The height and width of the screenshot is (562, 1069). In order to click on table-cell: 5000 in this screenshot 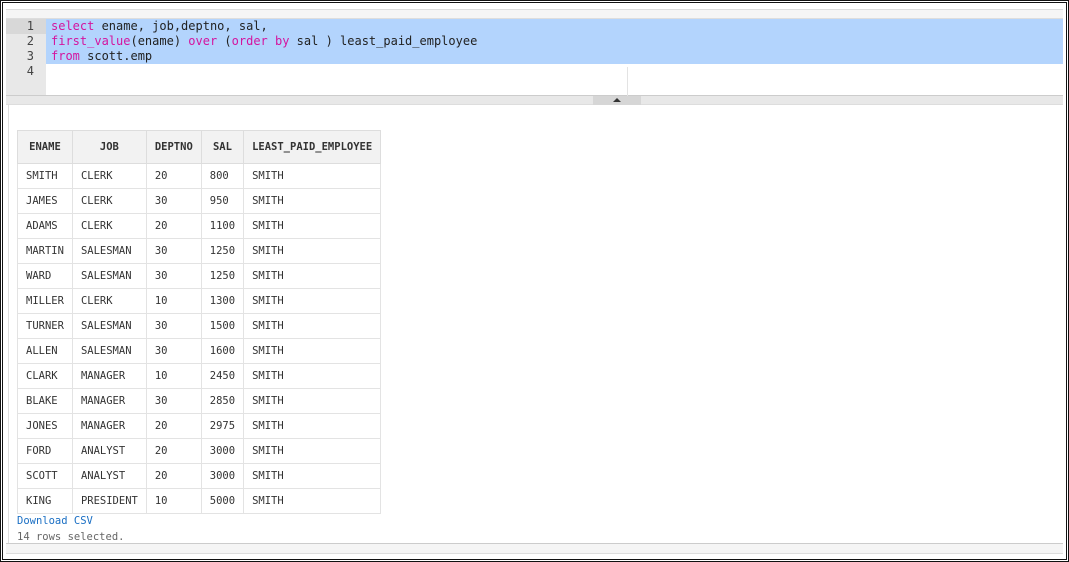, I will do `click(222, 501)`.